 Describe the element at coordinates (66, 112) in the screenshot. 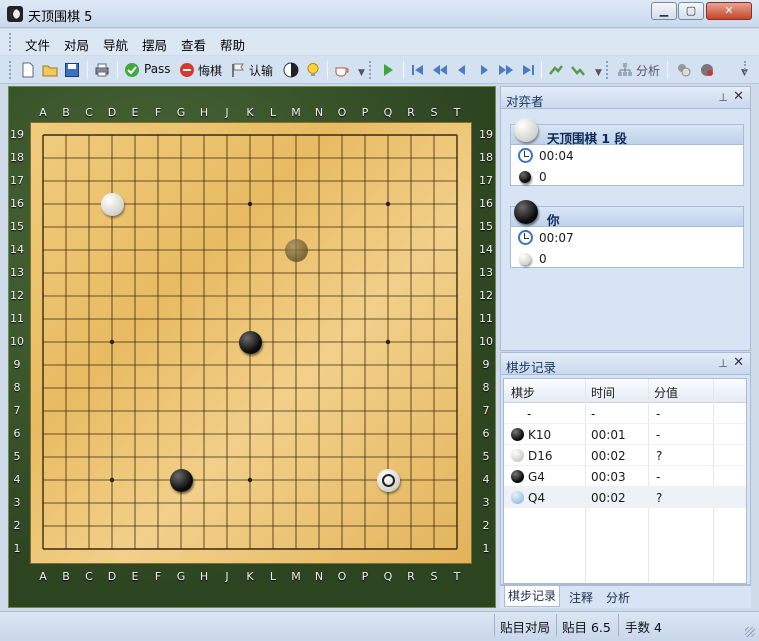

I see `column-label: B` at that location.